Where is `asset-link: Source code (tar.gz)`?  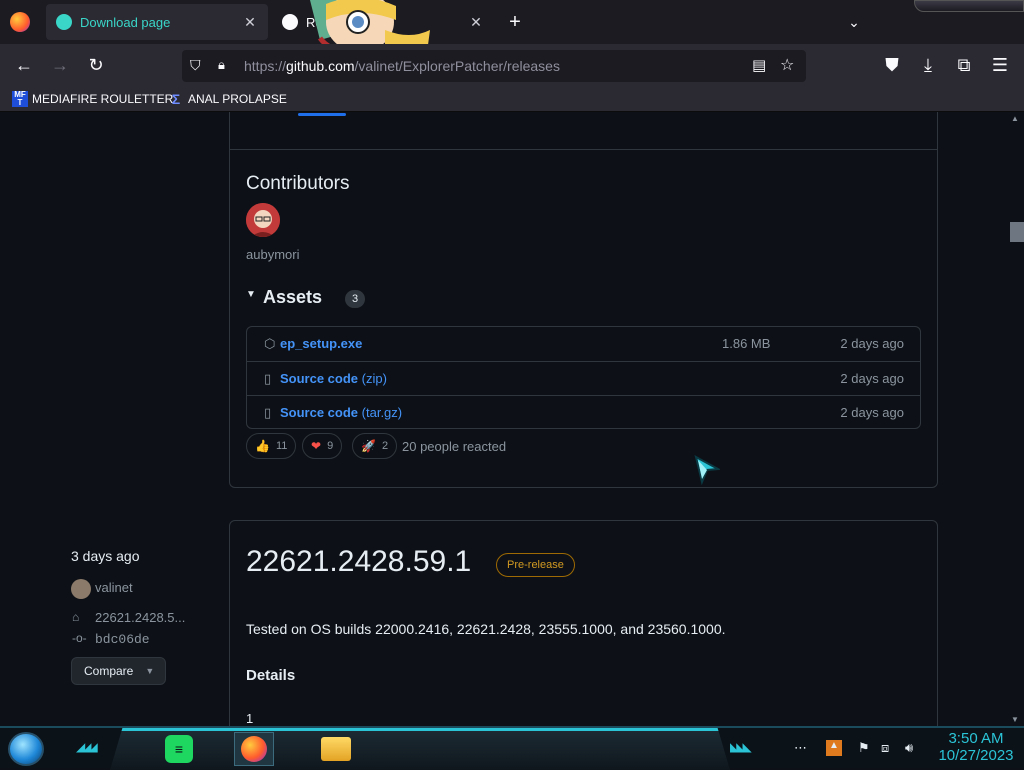
asset-link: Source code (tar.gz) is located at coordinates (341, 412).